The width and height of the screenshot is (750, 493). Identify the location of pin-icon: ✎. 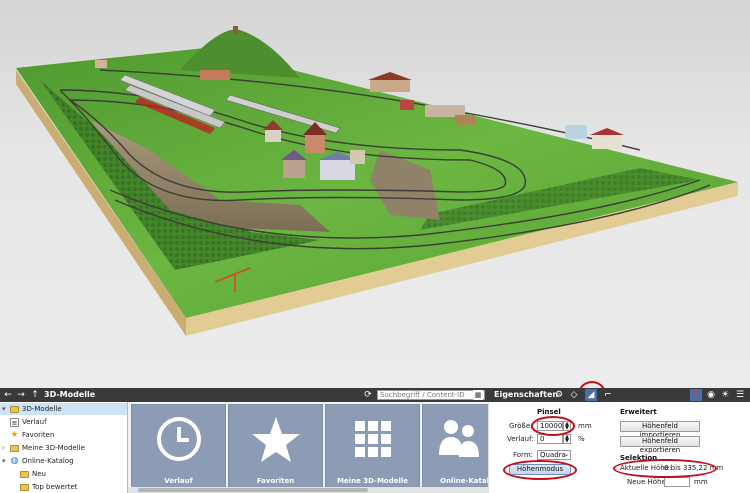
(696, 395).